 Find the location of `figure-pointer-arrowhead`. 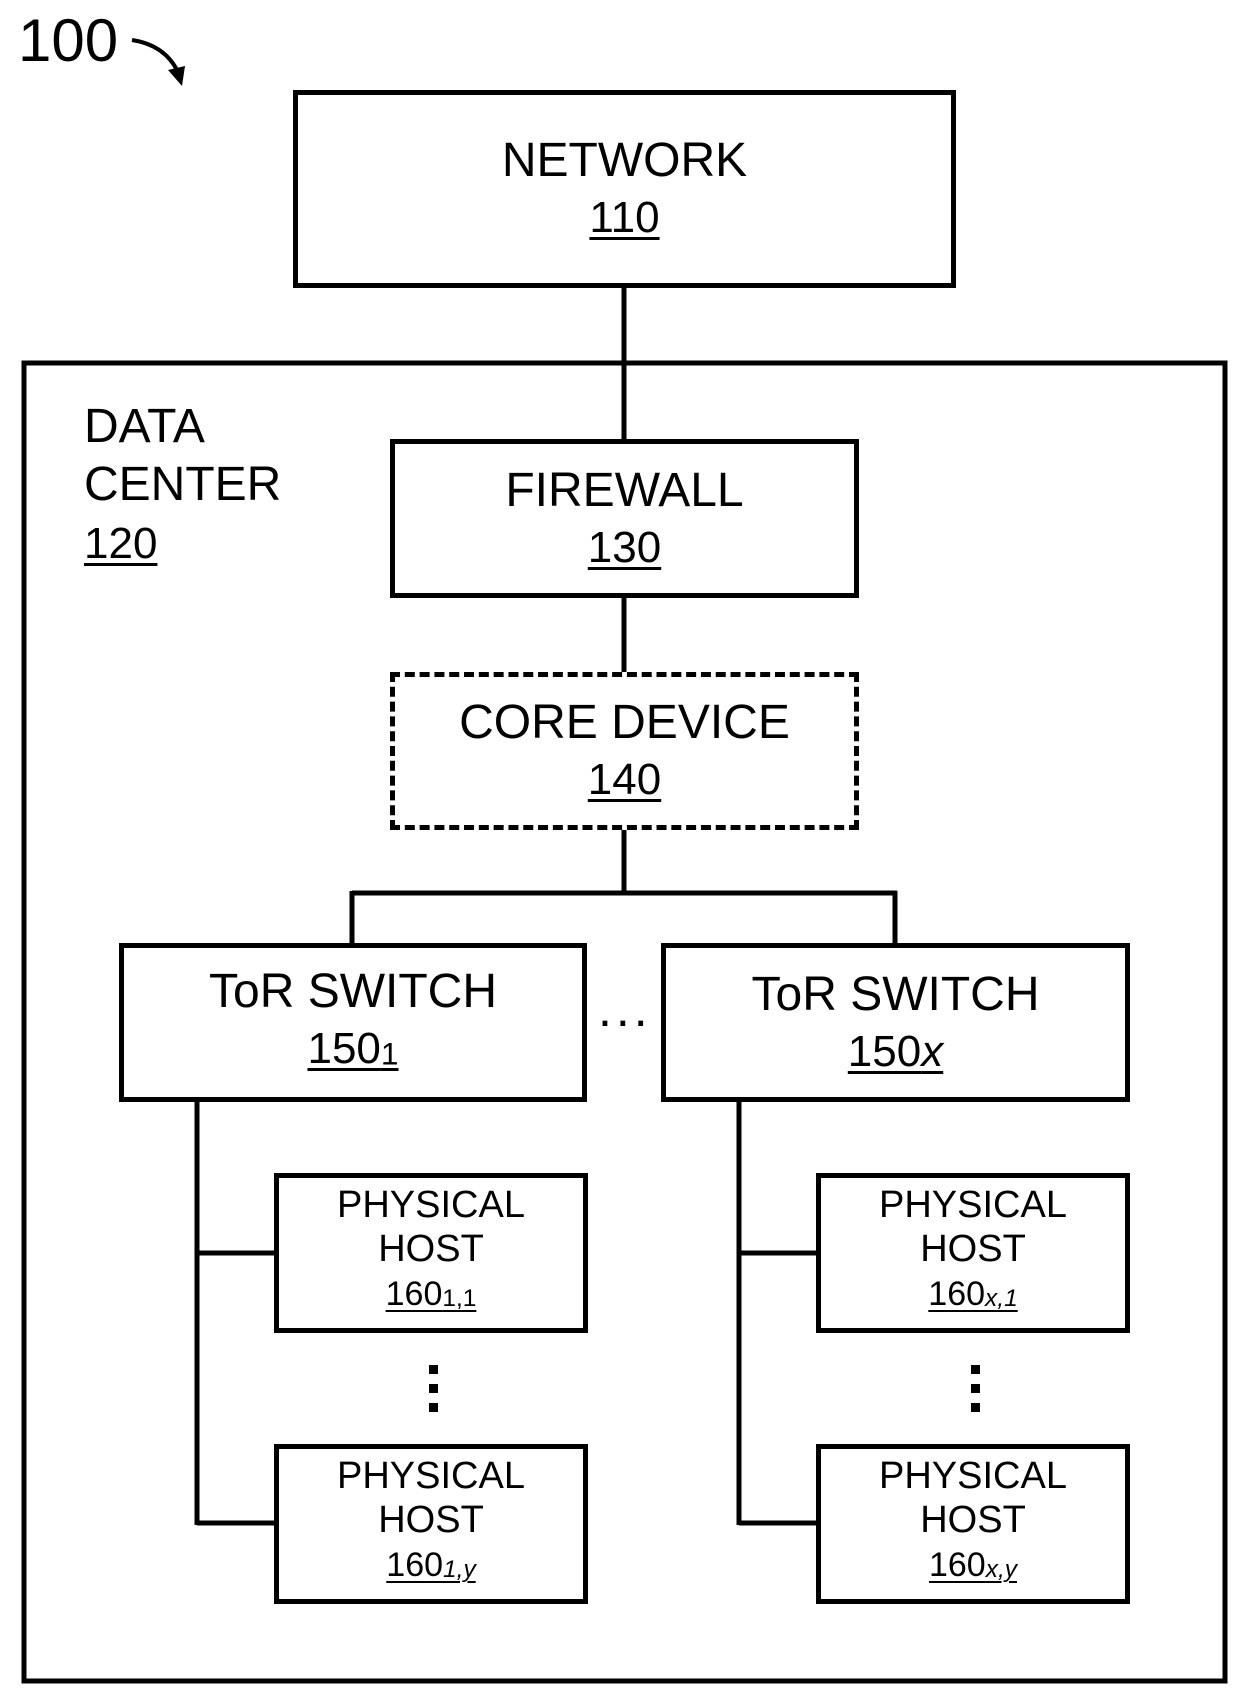

figure-pointer-arrowhead is located at coordinates (176, 76).